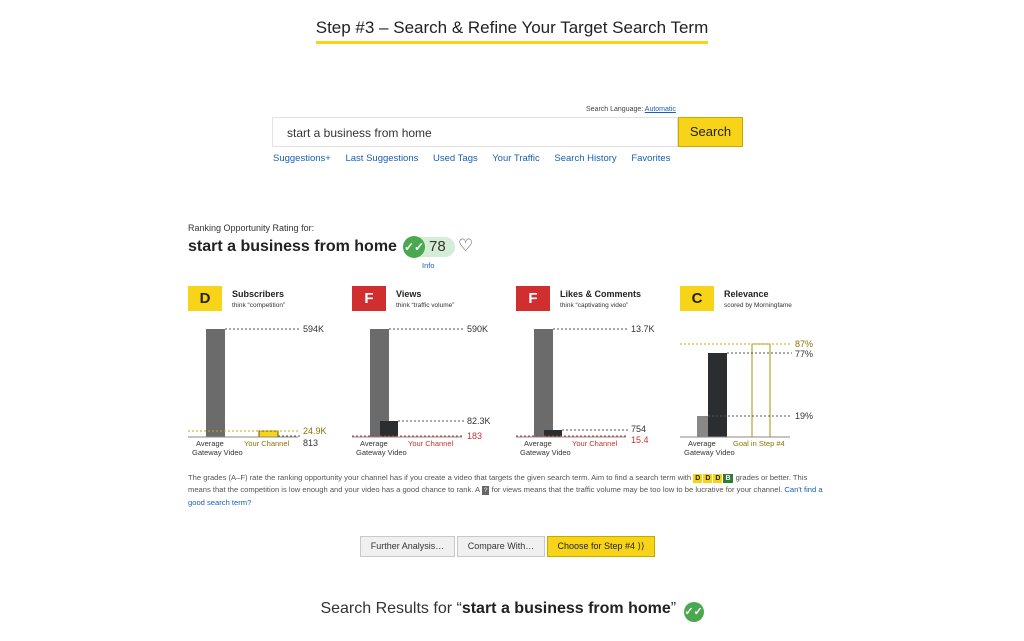 The height and width of the screenshot is (641, 1024). I want to click on metric-title-likes: Likes & Comments, so click(601, 294).